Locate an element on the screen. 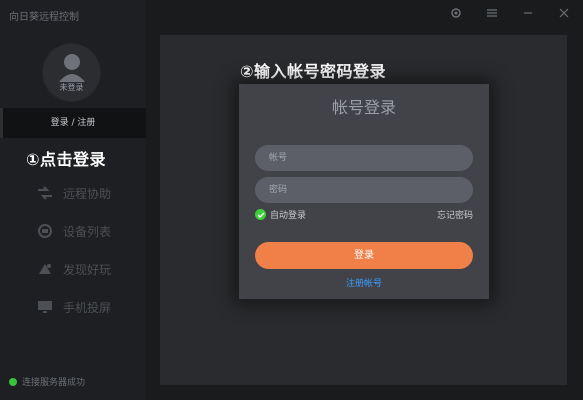  account-placeholder: 帐号 is located at coordinates (278, 158).